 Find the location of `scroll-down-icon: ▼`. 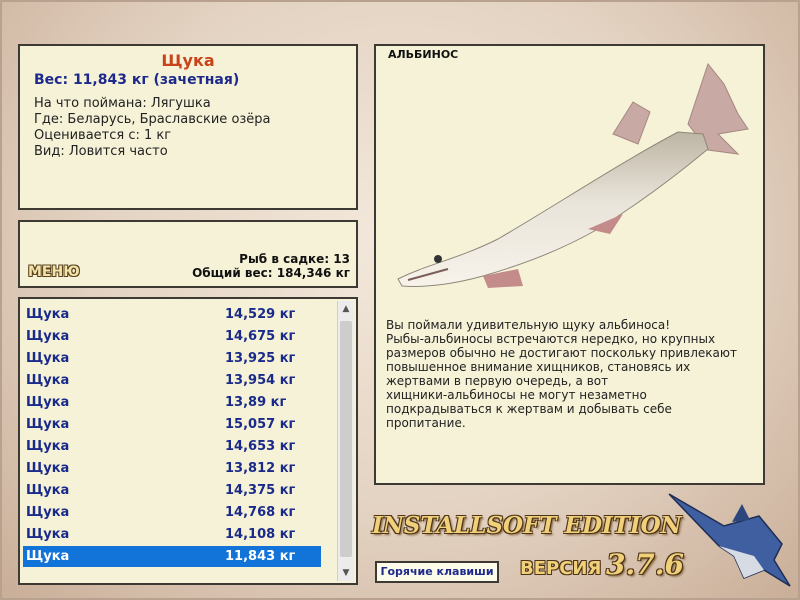

scroll-down-icon: ▼ is located at coordinates (346, 573).